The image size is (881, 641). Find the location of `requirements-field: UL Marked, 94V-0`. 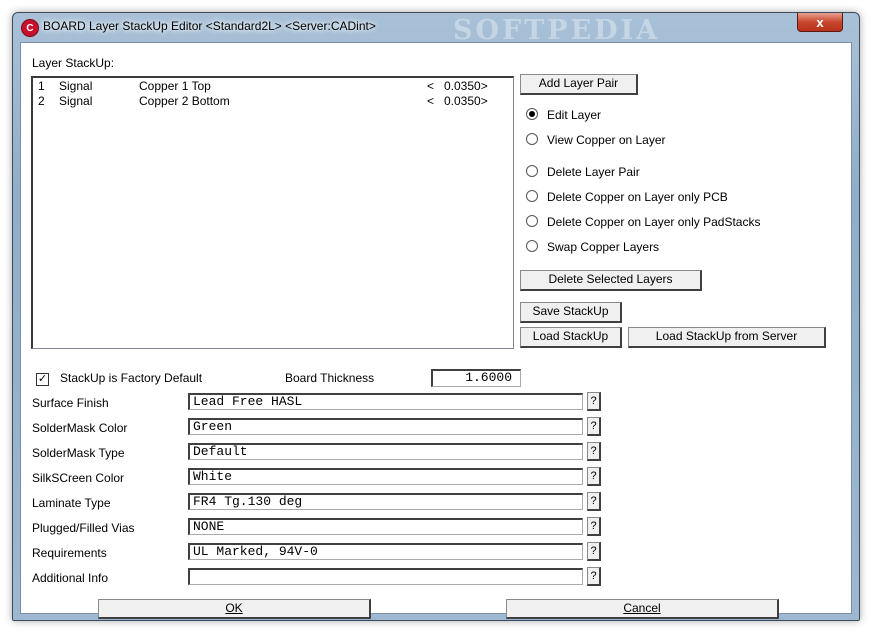

requirements-field: UL Marked, 94V-0 is located at coordinates (385, 551).